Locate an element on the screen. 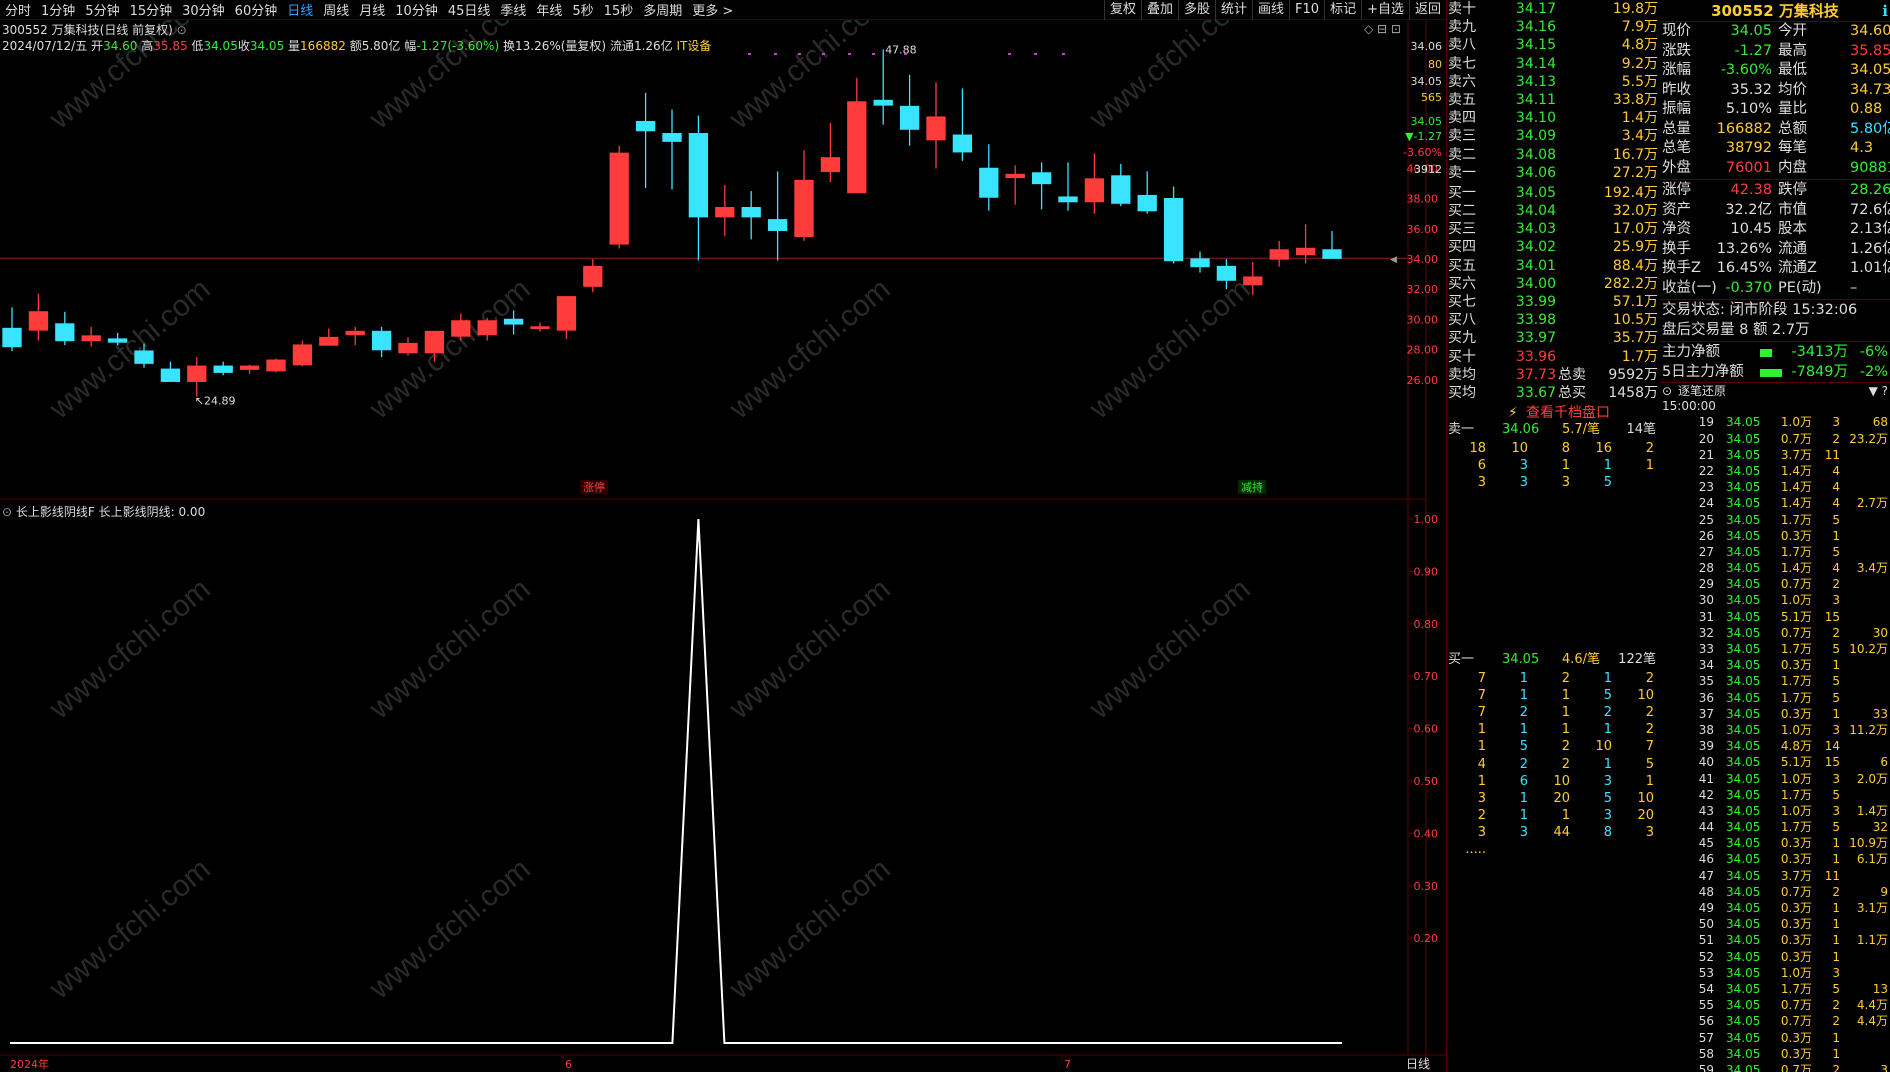 This screenshot has height=1072, width=1890. period-tab-9: 10分钟 is located at coordinates (416, 9).